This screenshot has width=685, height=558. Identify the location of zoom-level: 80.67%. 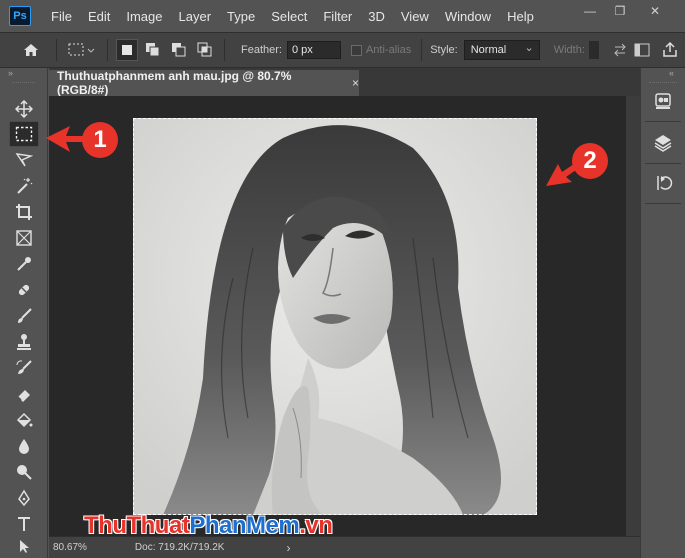
(70, 547).